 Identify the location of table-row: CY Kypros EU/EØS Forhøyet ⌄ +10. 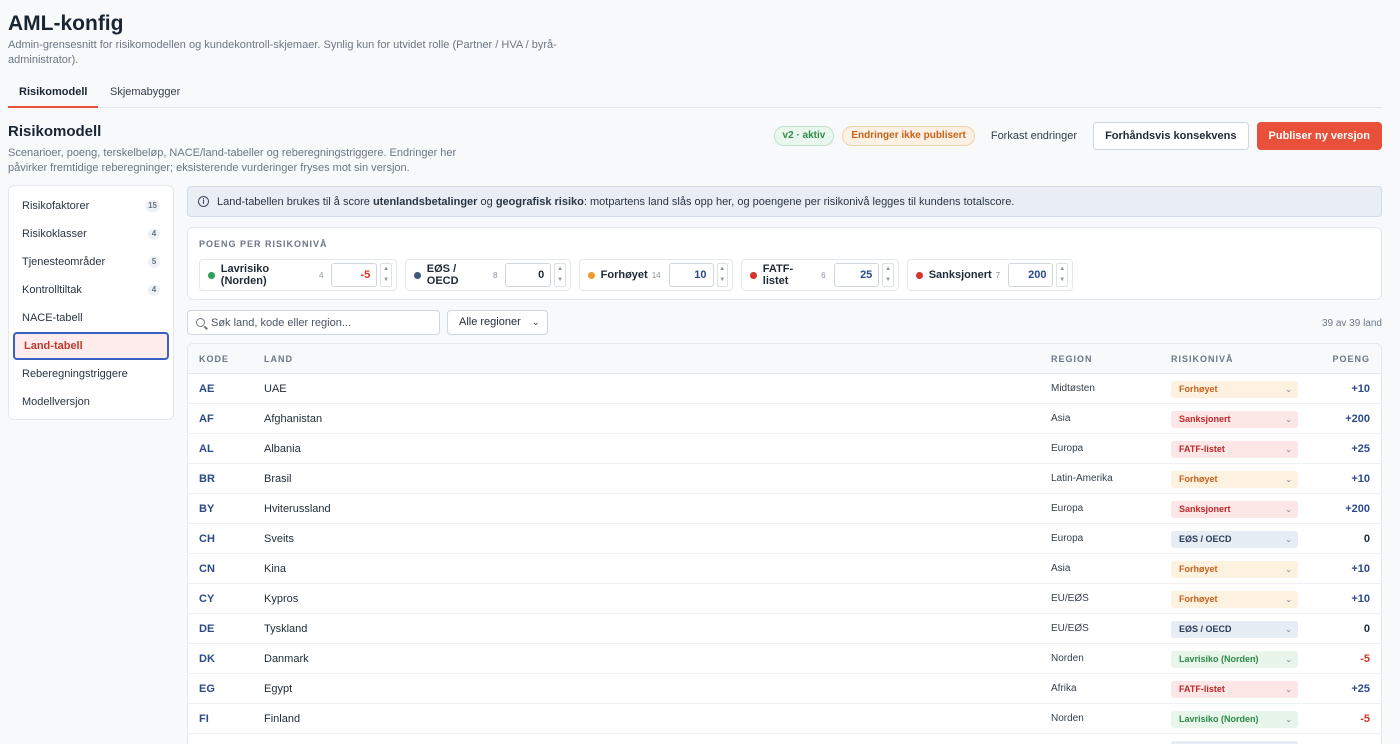
(784, 599).